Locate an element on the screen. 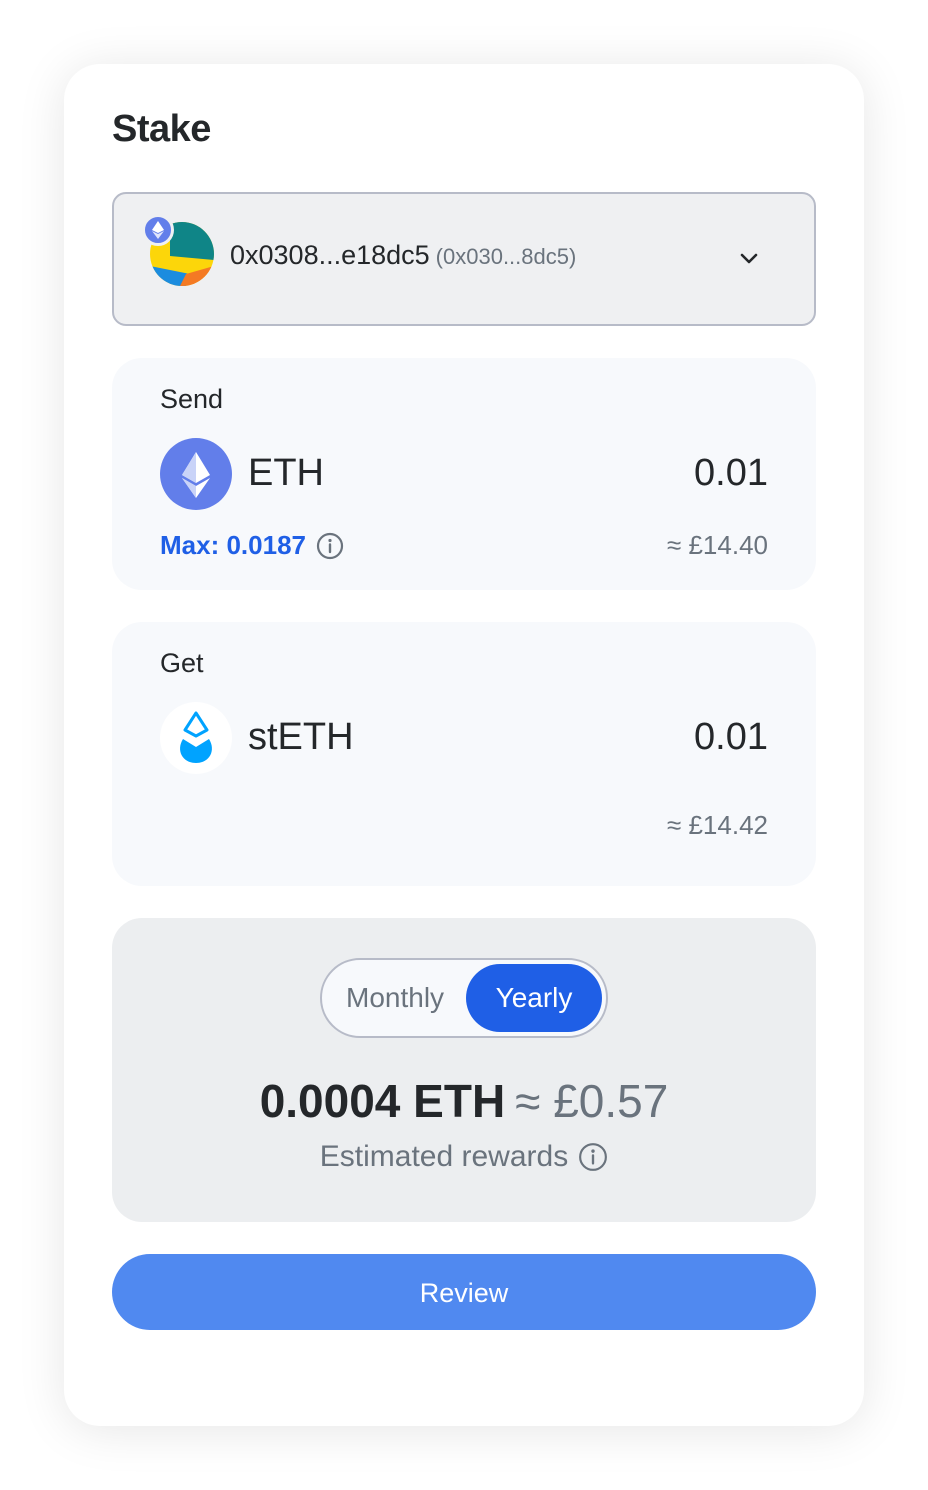 Image resolution: width=928 pixels, height=1490 pixels. chevron-down-icon is located at coordinates (749, 259).